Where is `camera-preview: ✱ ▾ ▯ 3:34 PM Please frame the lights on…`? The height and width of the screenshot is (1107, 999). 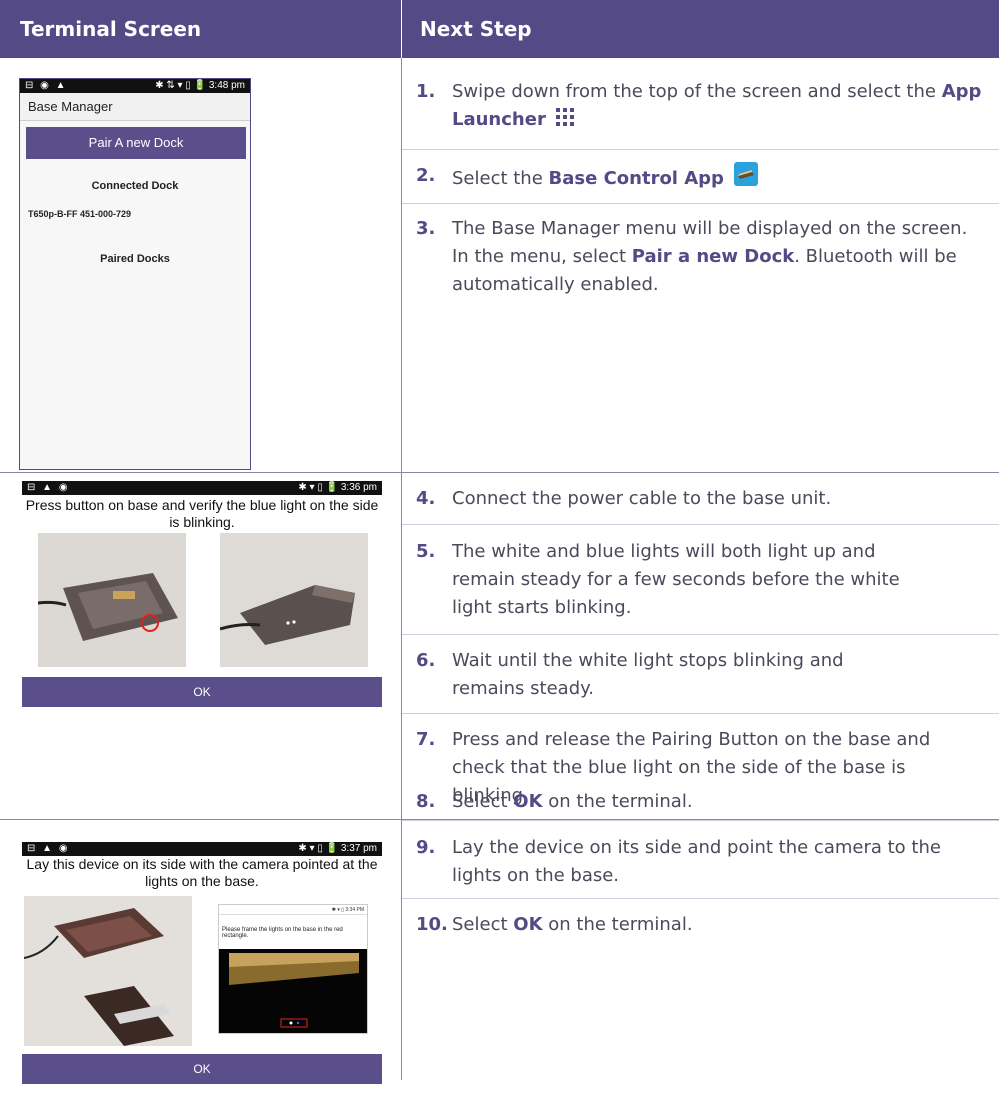
camera-preview: ✱ ▾ ▯ 3:34 PM Please frame the lights on… is located at coordinates (293, 969).